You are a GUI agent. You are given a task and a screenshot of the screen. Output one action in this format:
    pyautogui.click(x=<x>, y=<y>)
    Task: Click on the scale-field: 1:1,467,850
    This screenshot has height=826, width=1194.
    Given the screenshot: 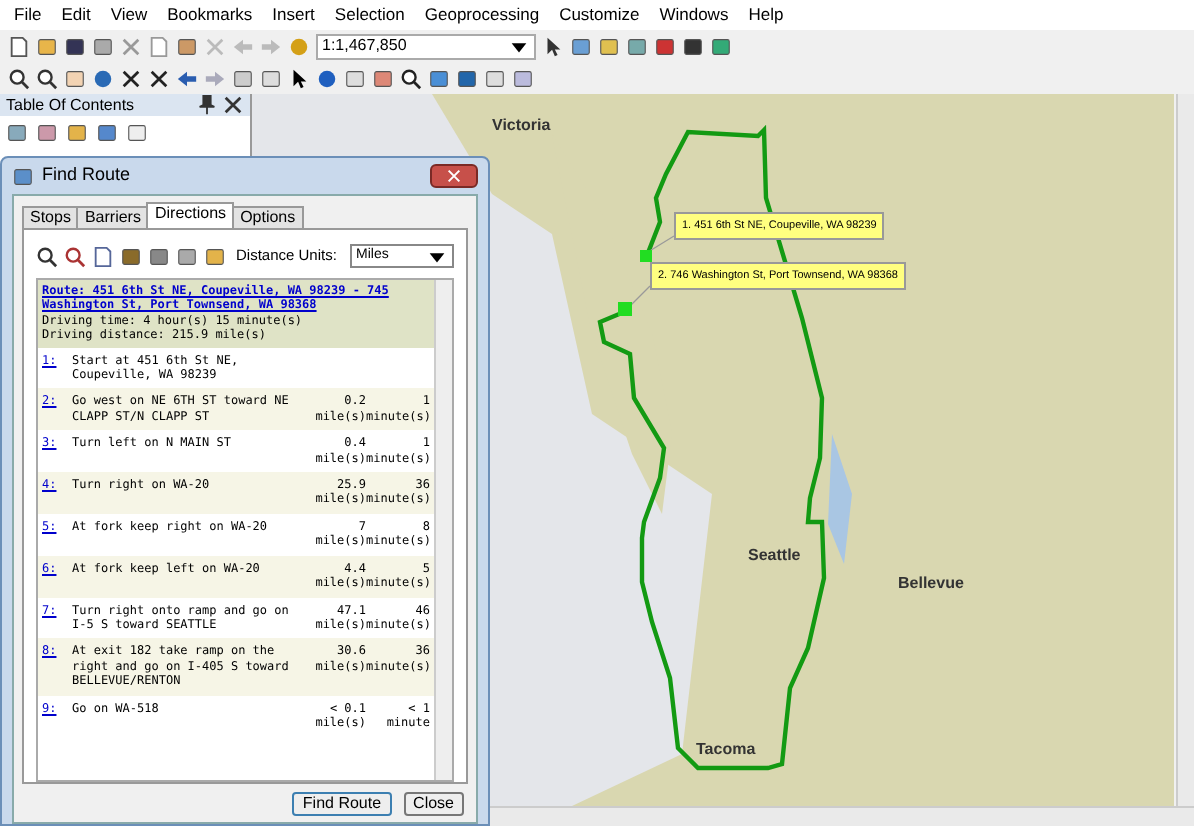 What is the action you would take?
    pyautogui.click(x=426, y=46)
    